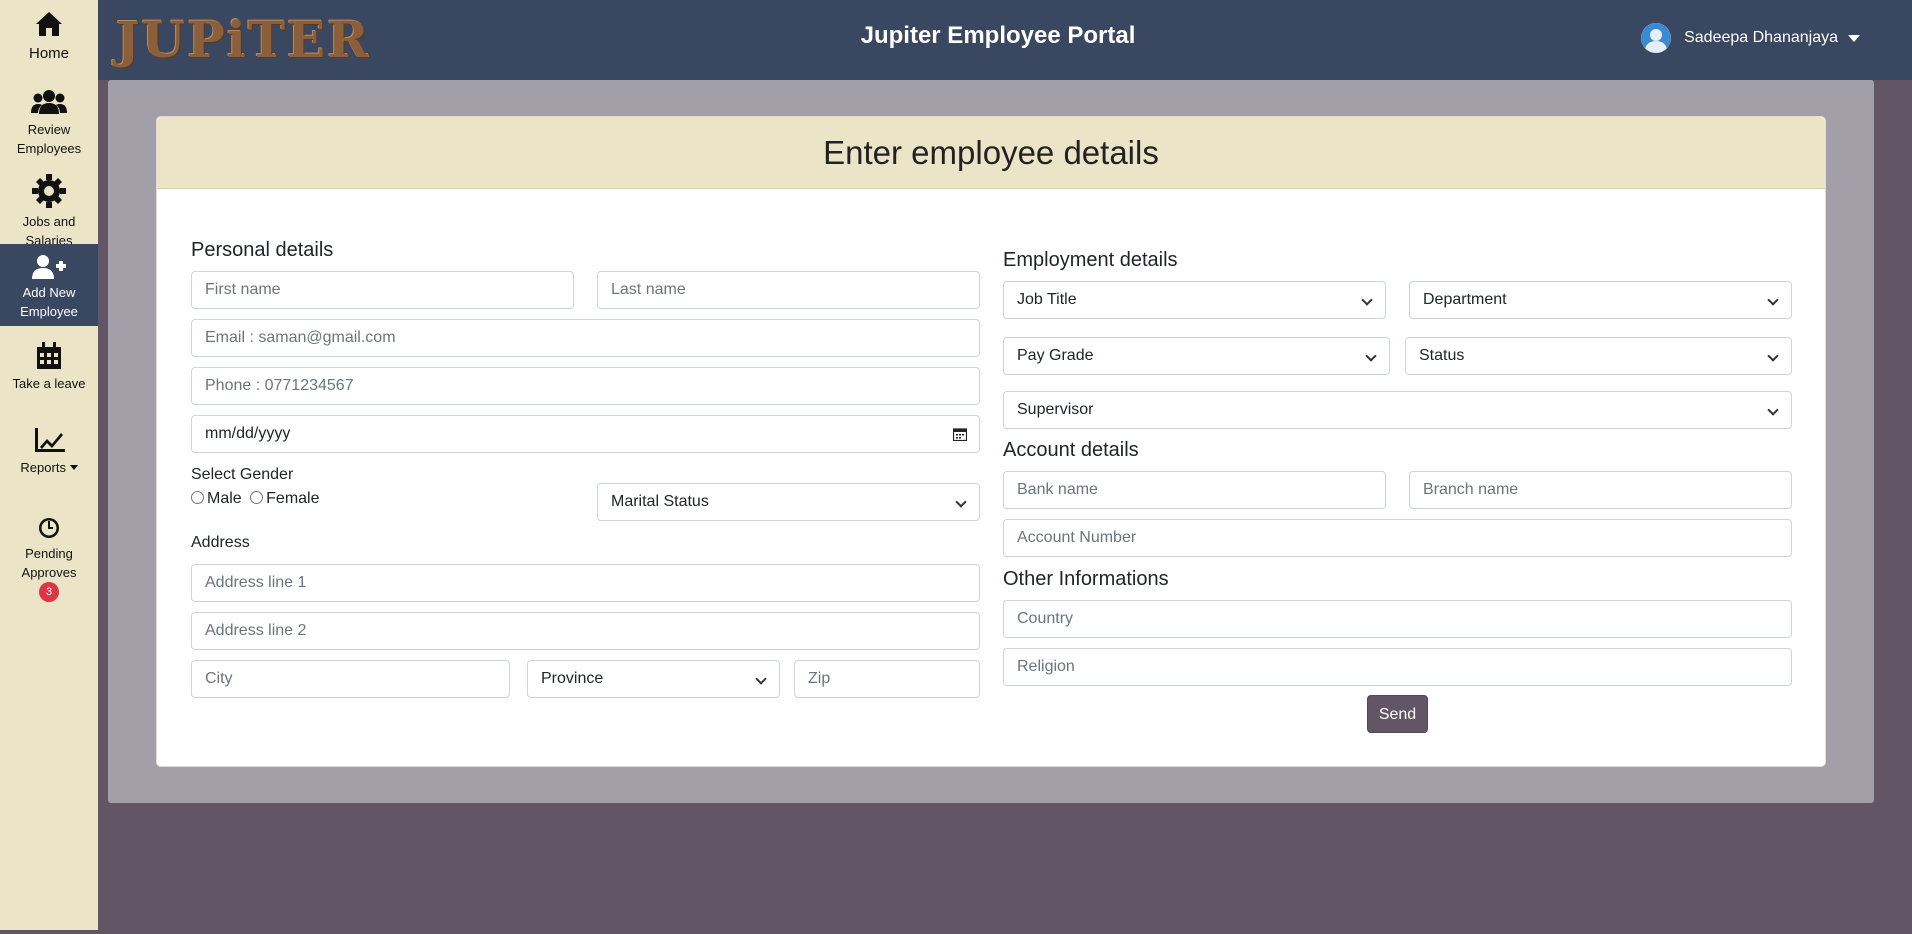  Describe the element at coordinates (585, 631) in the screenshot. I see `address-line2-input: Address line 2` at that location.